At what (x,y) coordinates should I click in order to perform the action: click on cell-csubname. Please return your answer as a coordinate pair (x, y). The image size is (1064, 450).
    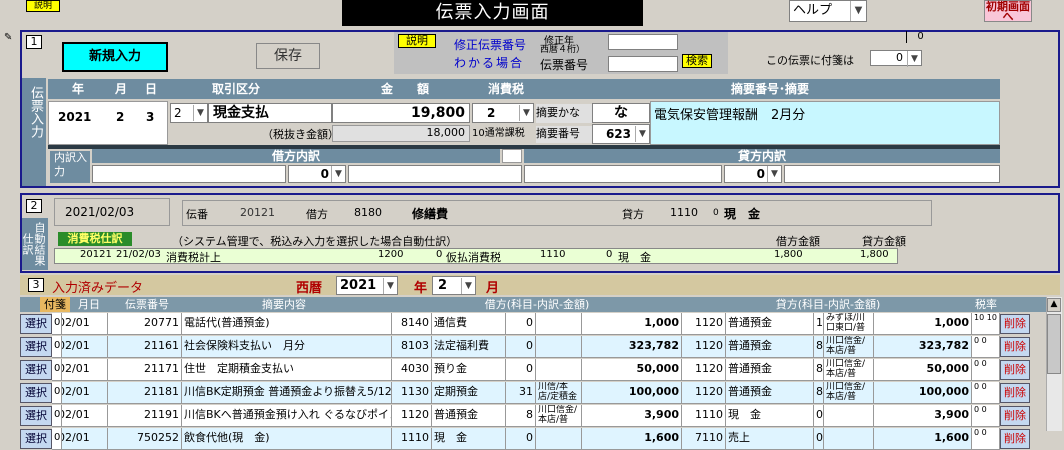
    Looking at the image, I should click on (849, 416).